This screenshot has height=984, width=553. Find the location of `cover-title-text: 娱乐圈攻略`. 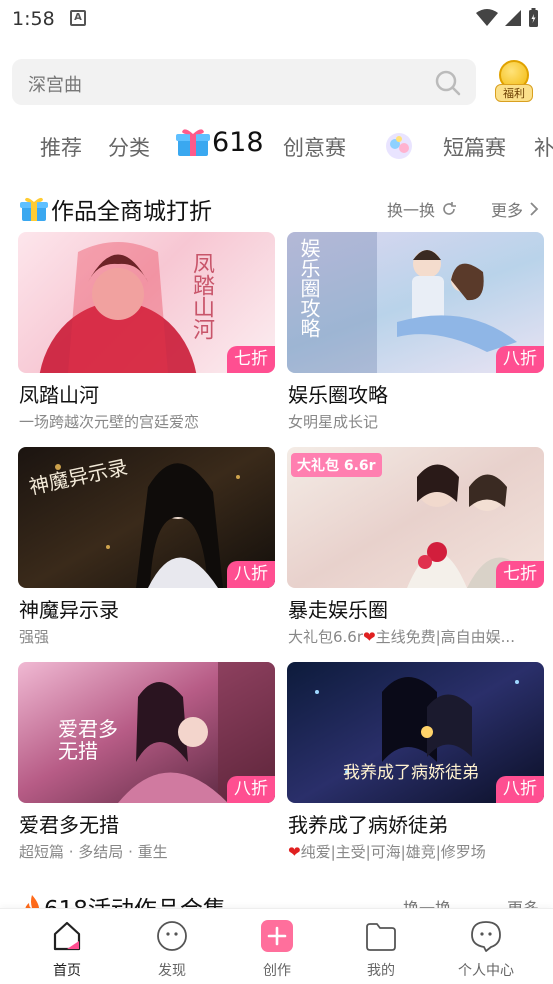

cover-title-text: 娱乐圈攻略 is located at coordinates (309, 288).